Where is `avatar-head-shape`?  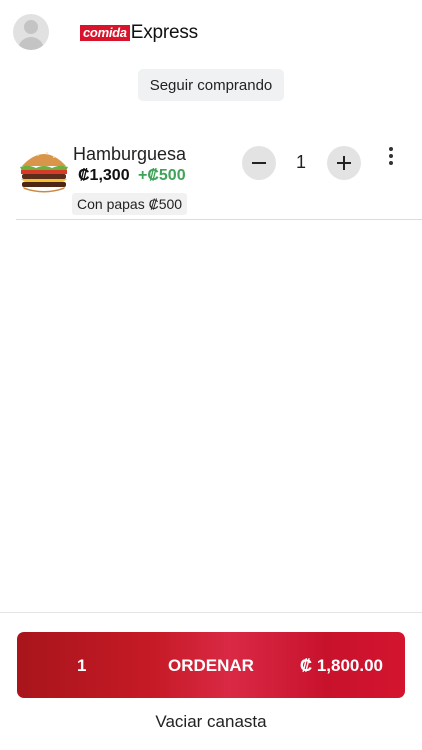
avatar-head-shape is located at coordinates (31, 27).